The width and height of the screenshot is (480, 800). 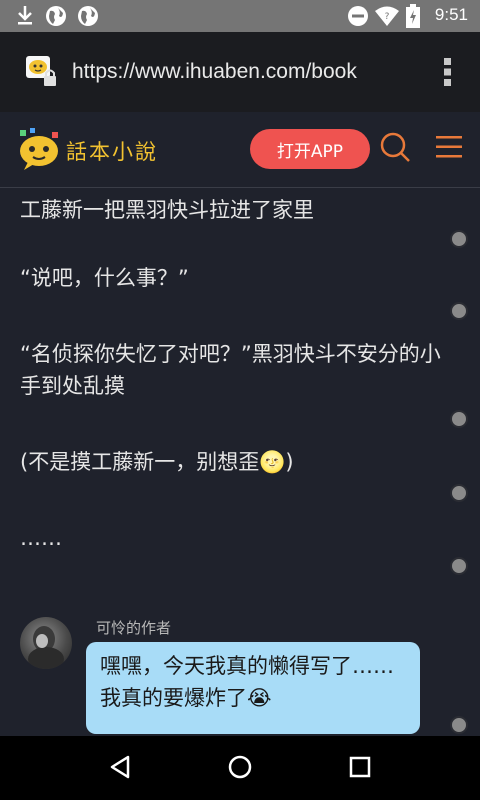 What do you see at coordinates (413, 16) in the screenshot?
I see `battery-icon` at bounding box center [413, 16].